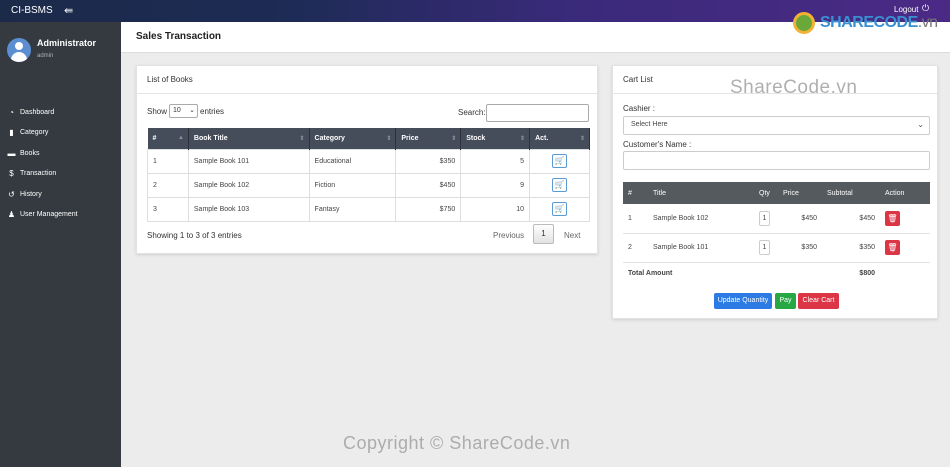  Describe the element at coordinates (635, 193) in the screenshot. I see `column-header: #` at that location.